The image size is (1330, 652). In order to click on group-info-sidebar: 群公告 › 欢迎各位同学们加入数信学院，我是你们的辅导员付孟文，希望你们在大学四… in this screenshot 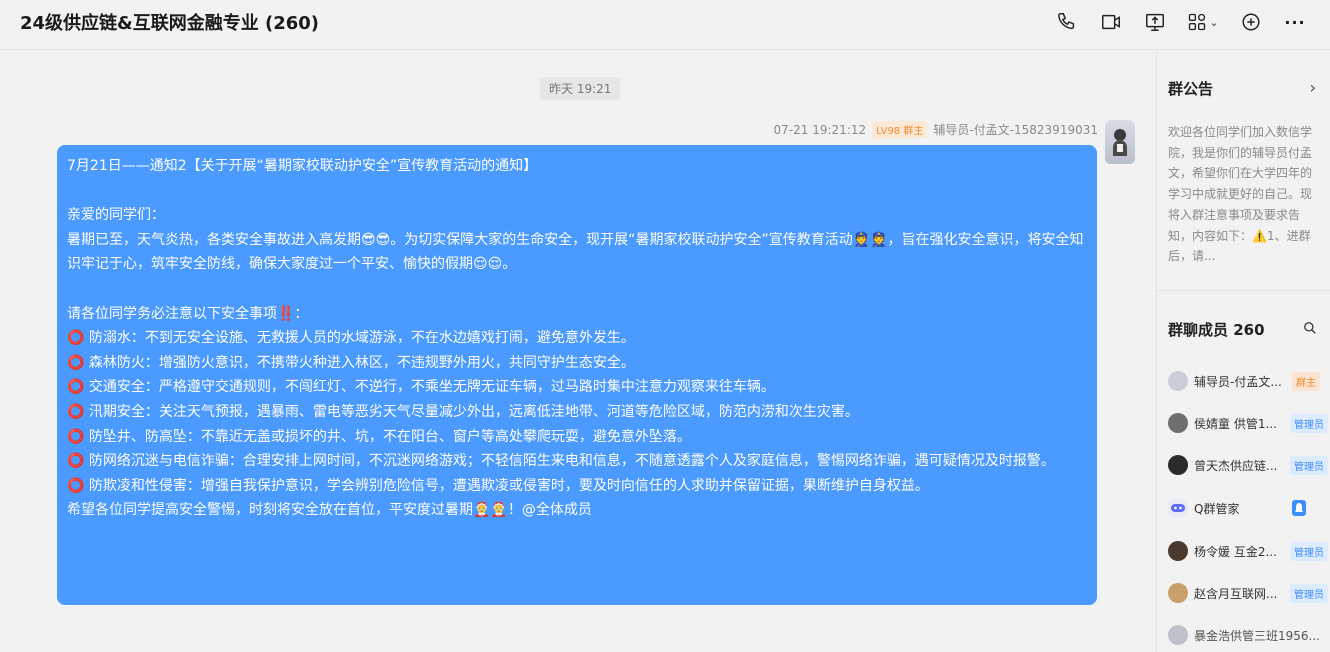, I will do `click(1243, 351)`.